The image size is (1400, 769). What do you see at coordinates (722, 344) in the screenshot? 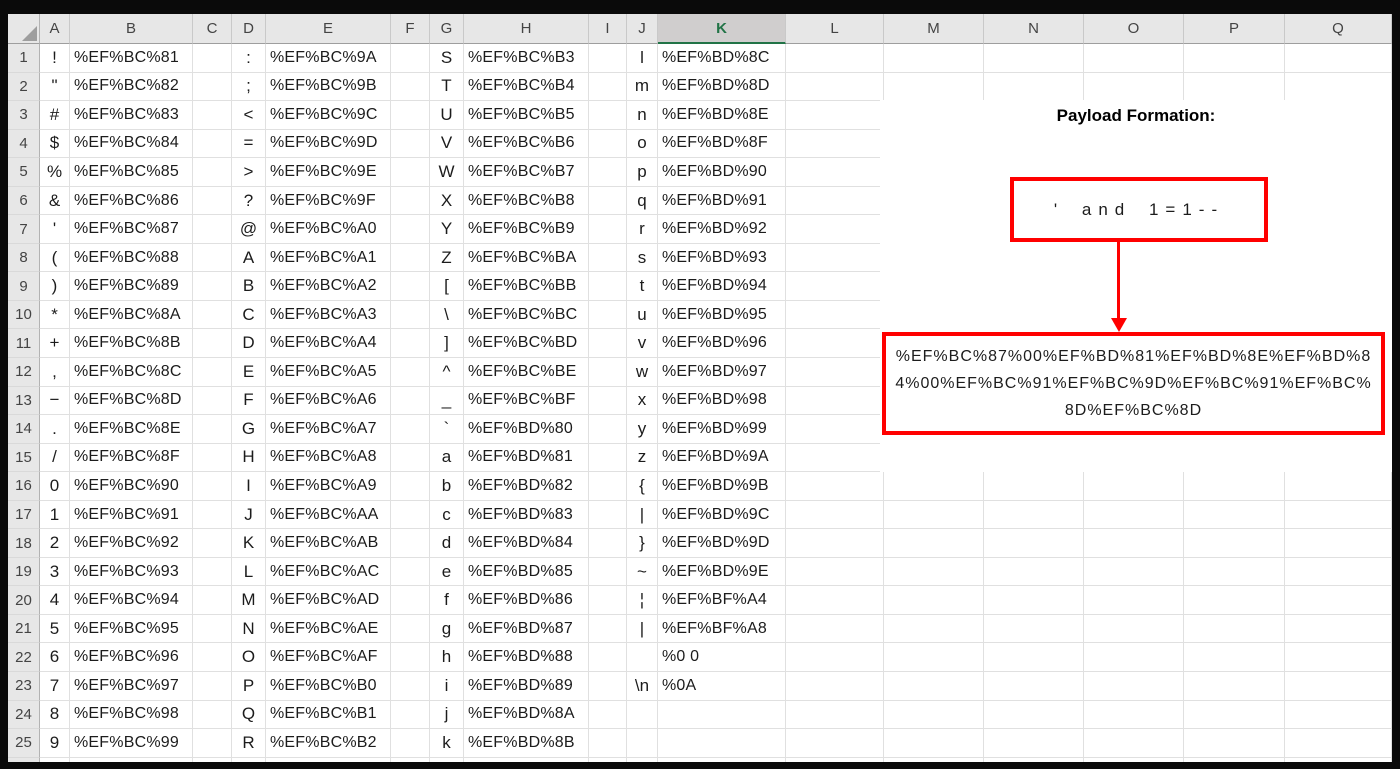
I see `cell-K11: %EF%BD%96` at bounding box center [722, 344].